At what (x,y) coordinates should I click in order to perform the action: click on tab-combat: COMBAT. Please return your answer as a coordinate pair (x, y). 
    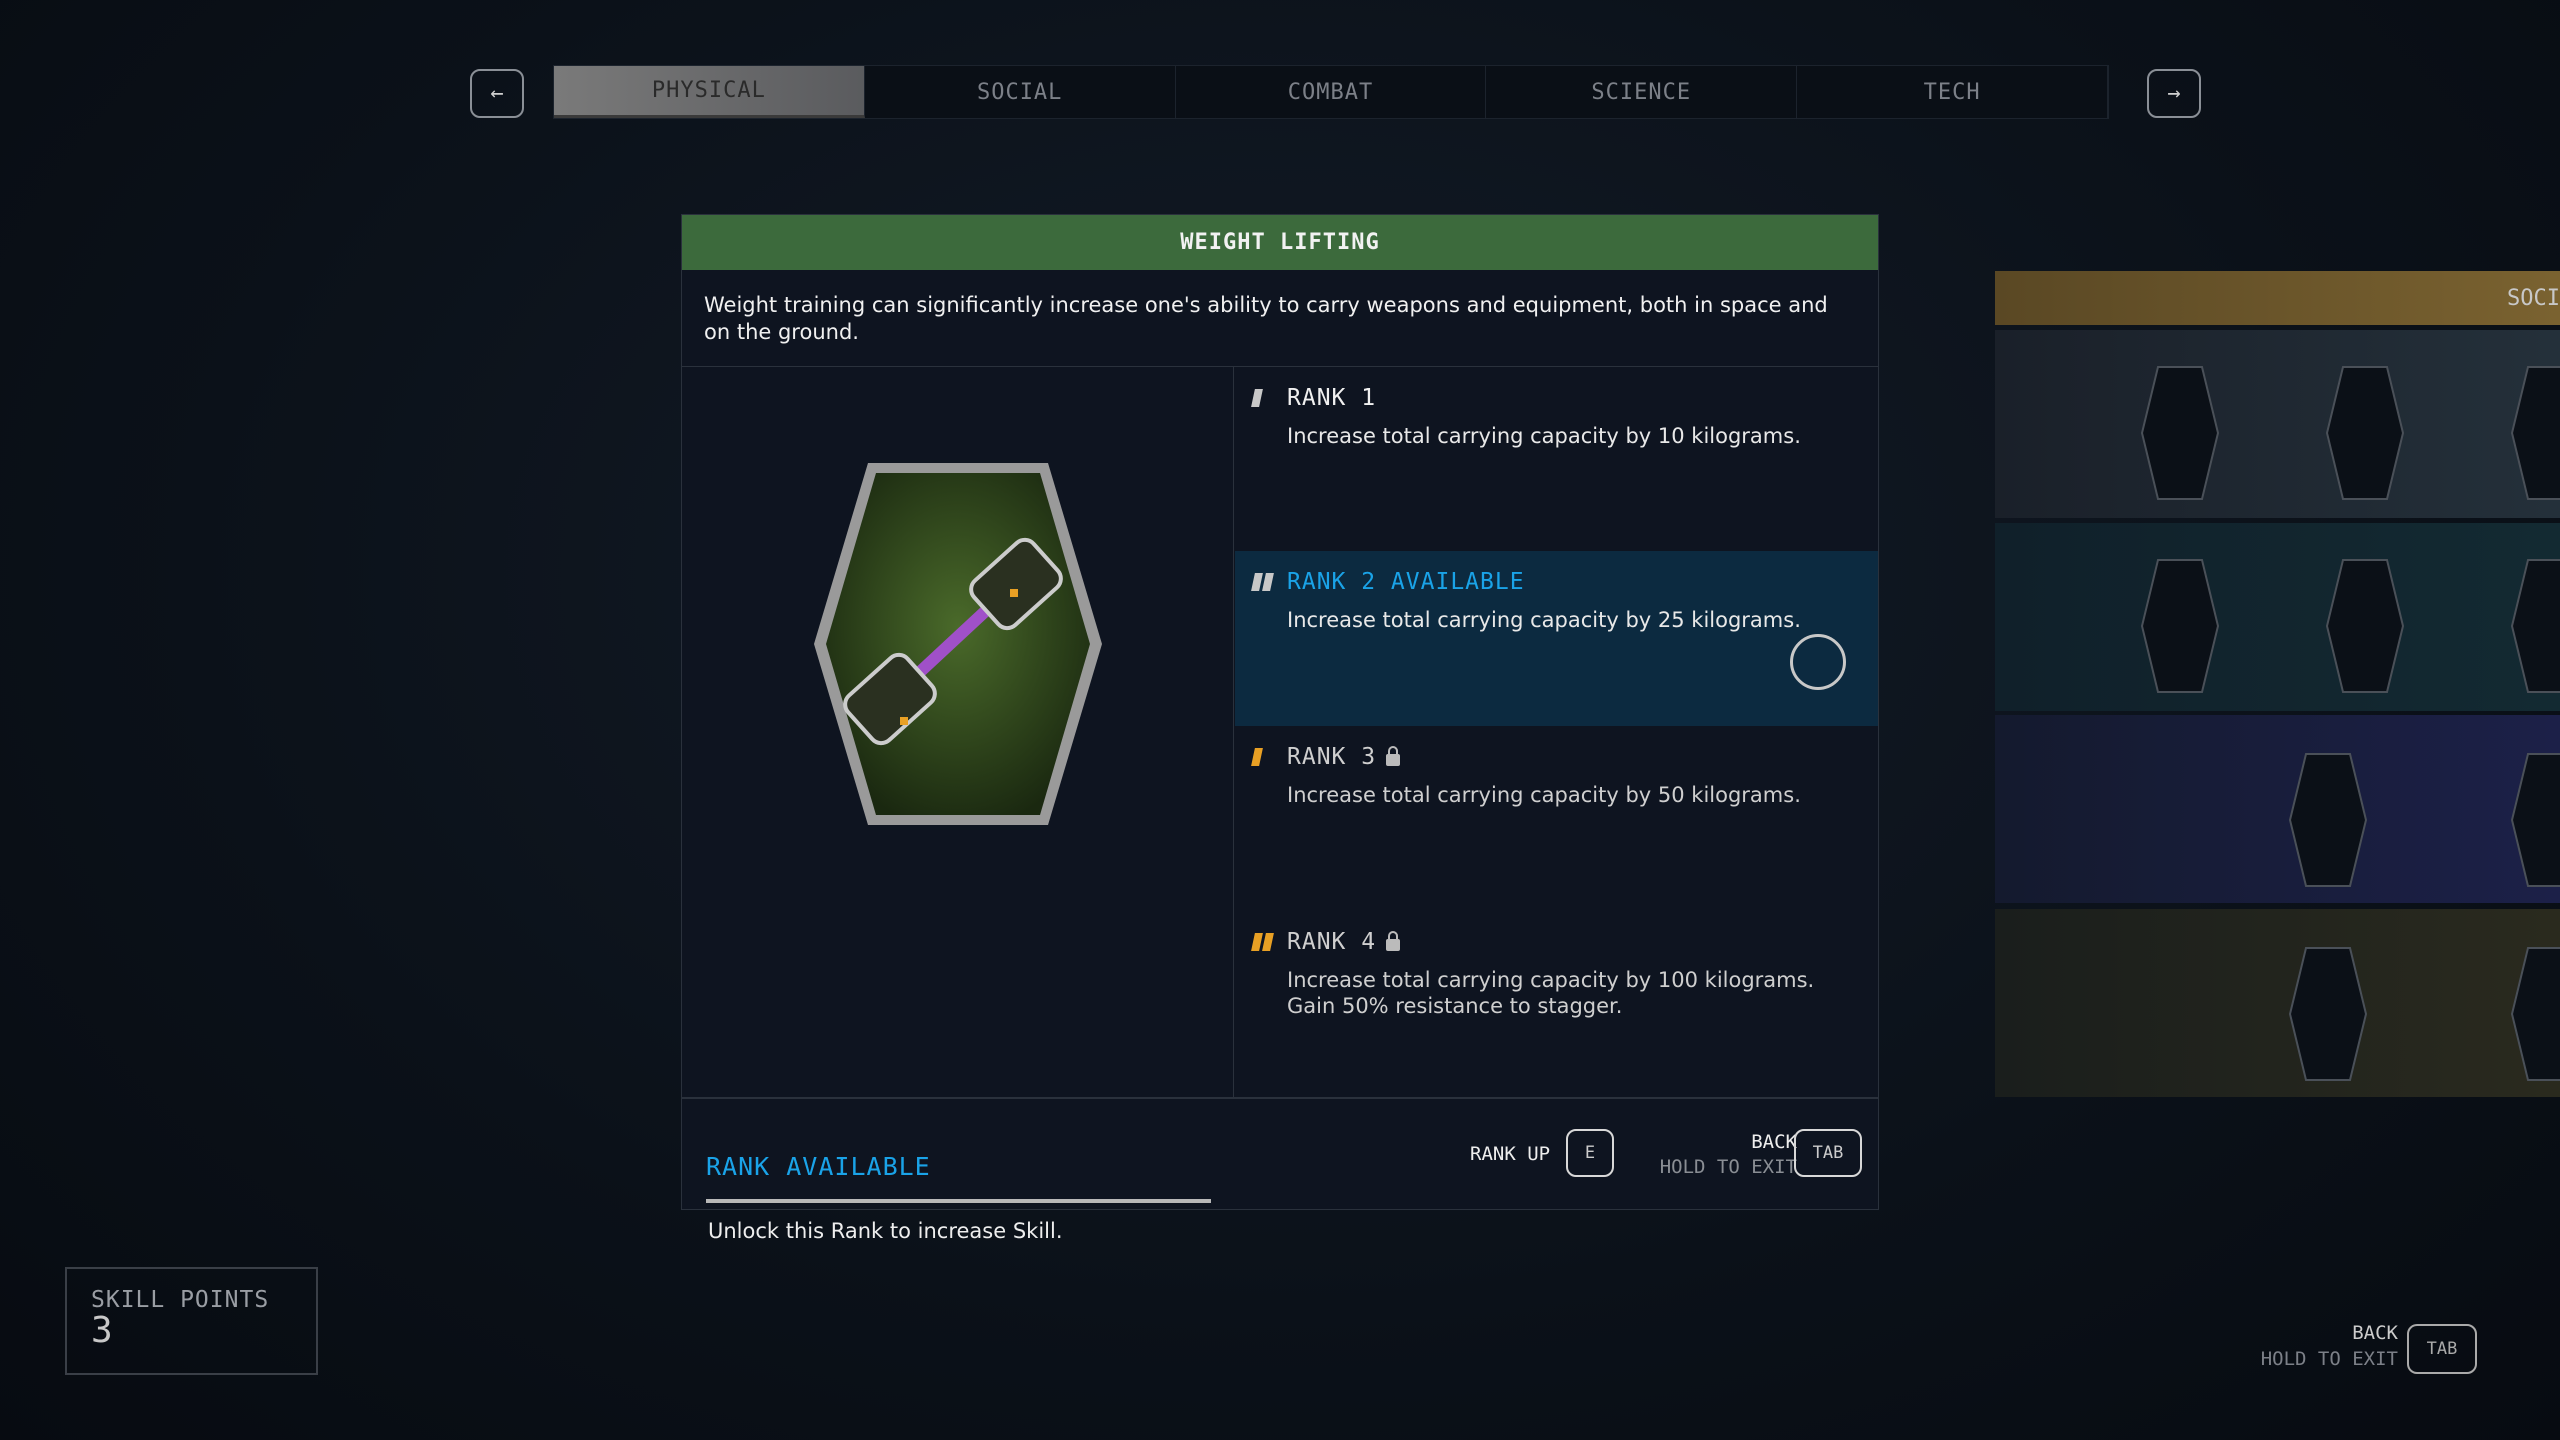
    Looking at the image, I should click on (1331, 92).